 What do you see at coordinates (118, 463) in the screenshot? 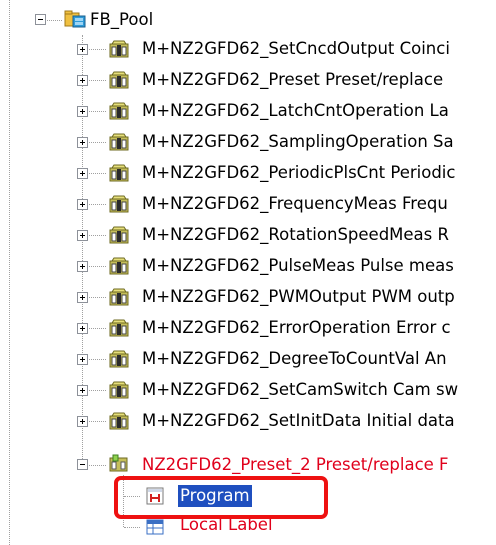
I see `fb-user-icon` at bounding box center [118, 463].